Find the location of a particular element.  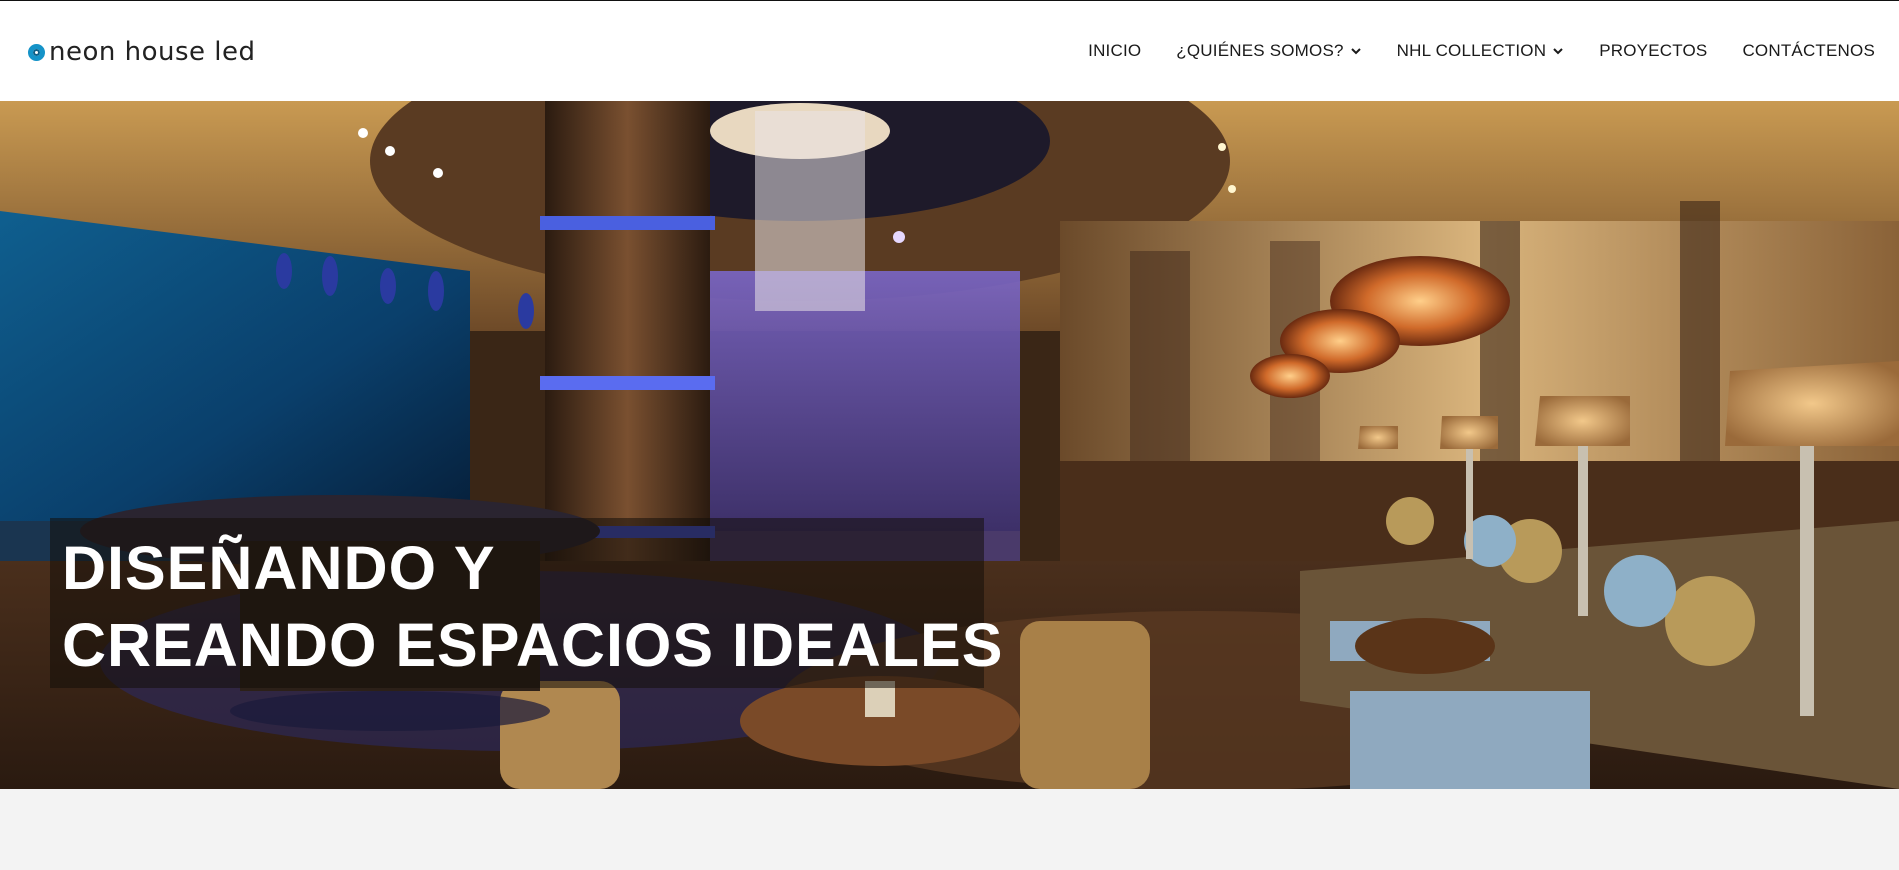

nav-item-label: CONTÁCTENOS is located at coordinates (1808, 50).